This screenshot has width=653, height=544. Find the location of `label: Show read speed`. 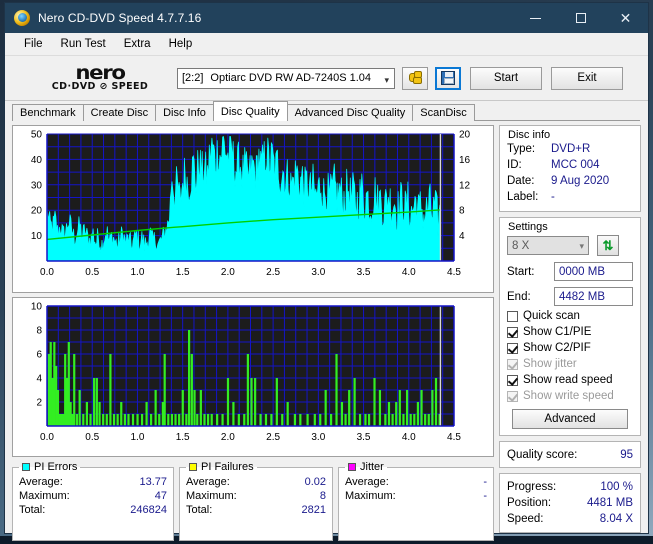

label: Show read speed is located at coordinates (568, 380).